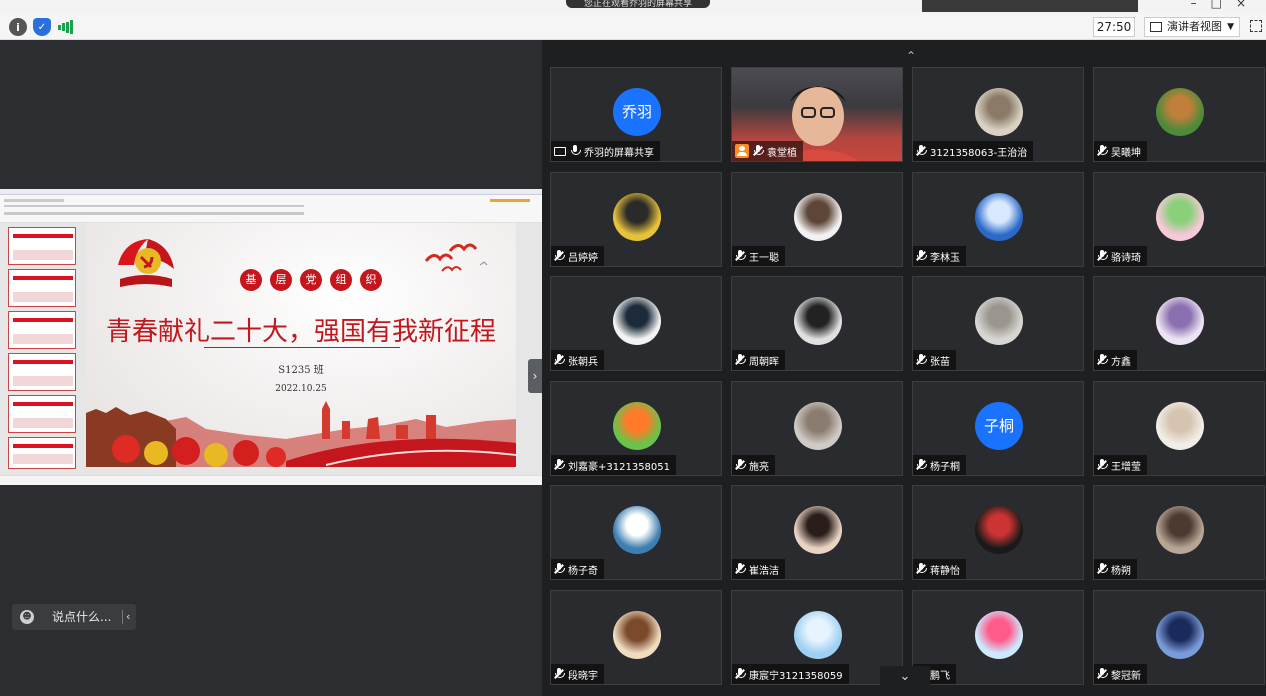 Image resolution: width=1266 pixels, height=696 pixels. Describe the element at coordinates (66, 27) in the screenshot. I see `signal-icon` at that location.